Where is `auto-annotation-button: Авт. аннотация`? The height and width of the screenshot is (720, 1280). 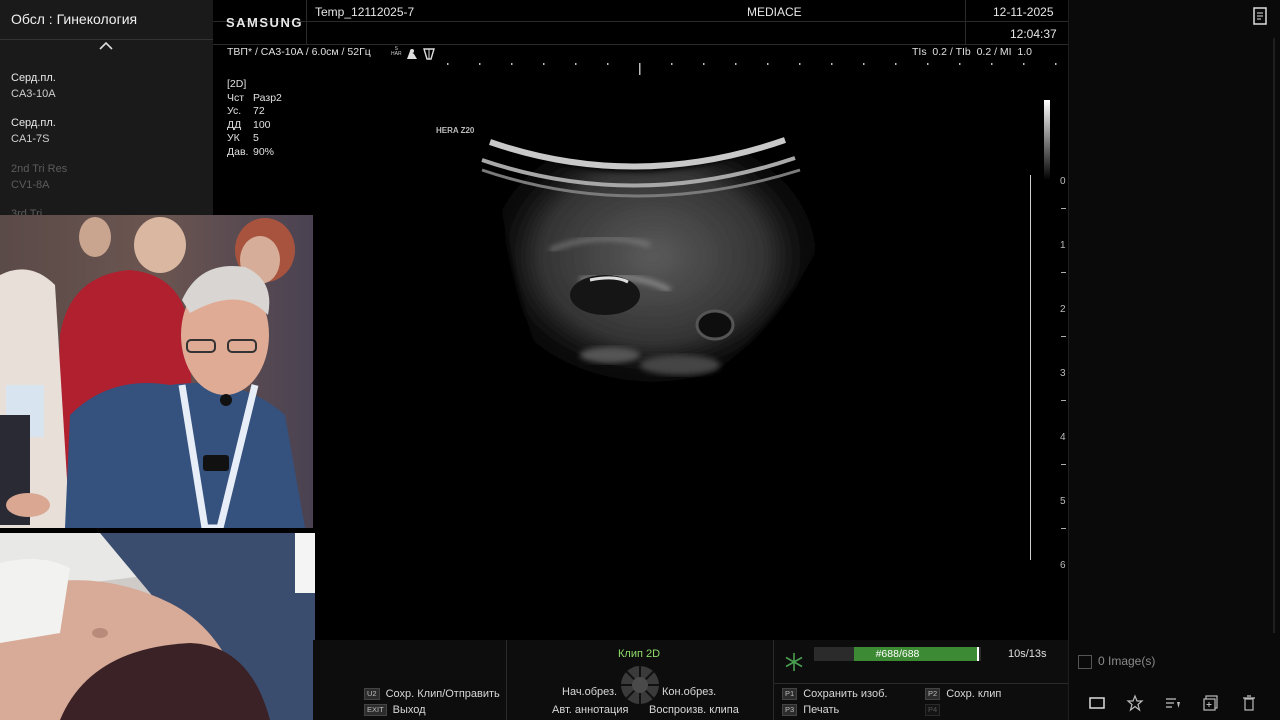 auto-annotation-button: Авт. аннотация is located at coordinates (590, 710).